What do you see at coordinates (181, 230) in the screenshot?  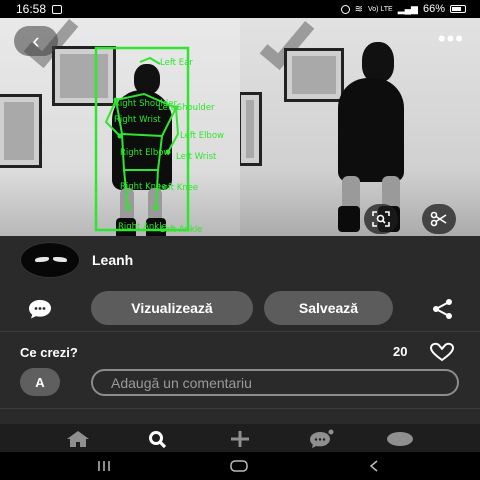 I see `pose-label: Left Ankle` at bounding box center [181, 230].